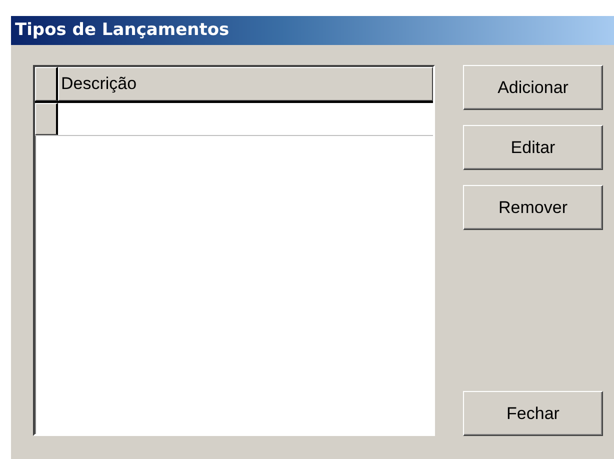 This screenshot has width=614, height=459. Describe the element at coordinates (245, 84) in the screenshot. I see `column-header: Descrição` at that location.